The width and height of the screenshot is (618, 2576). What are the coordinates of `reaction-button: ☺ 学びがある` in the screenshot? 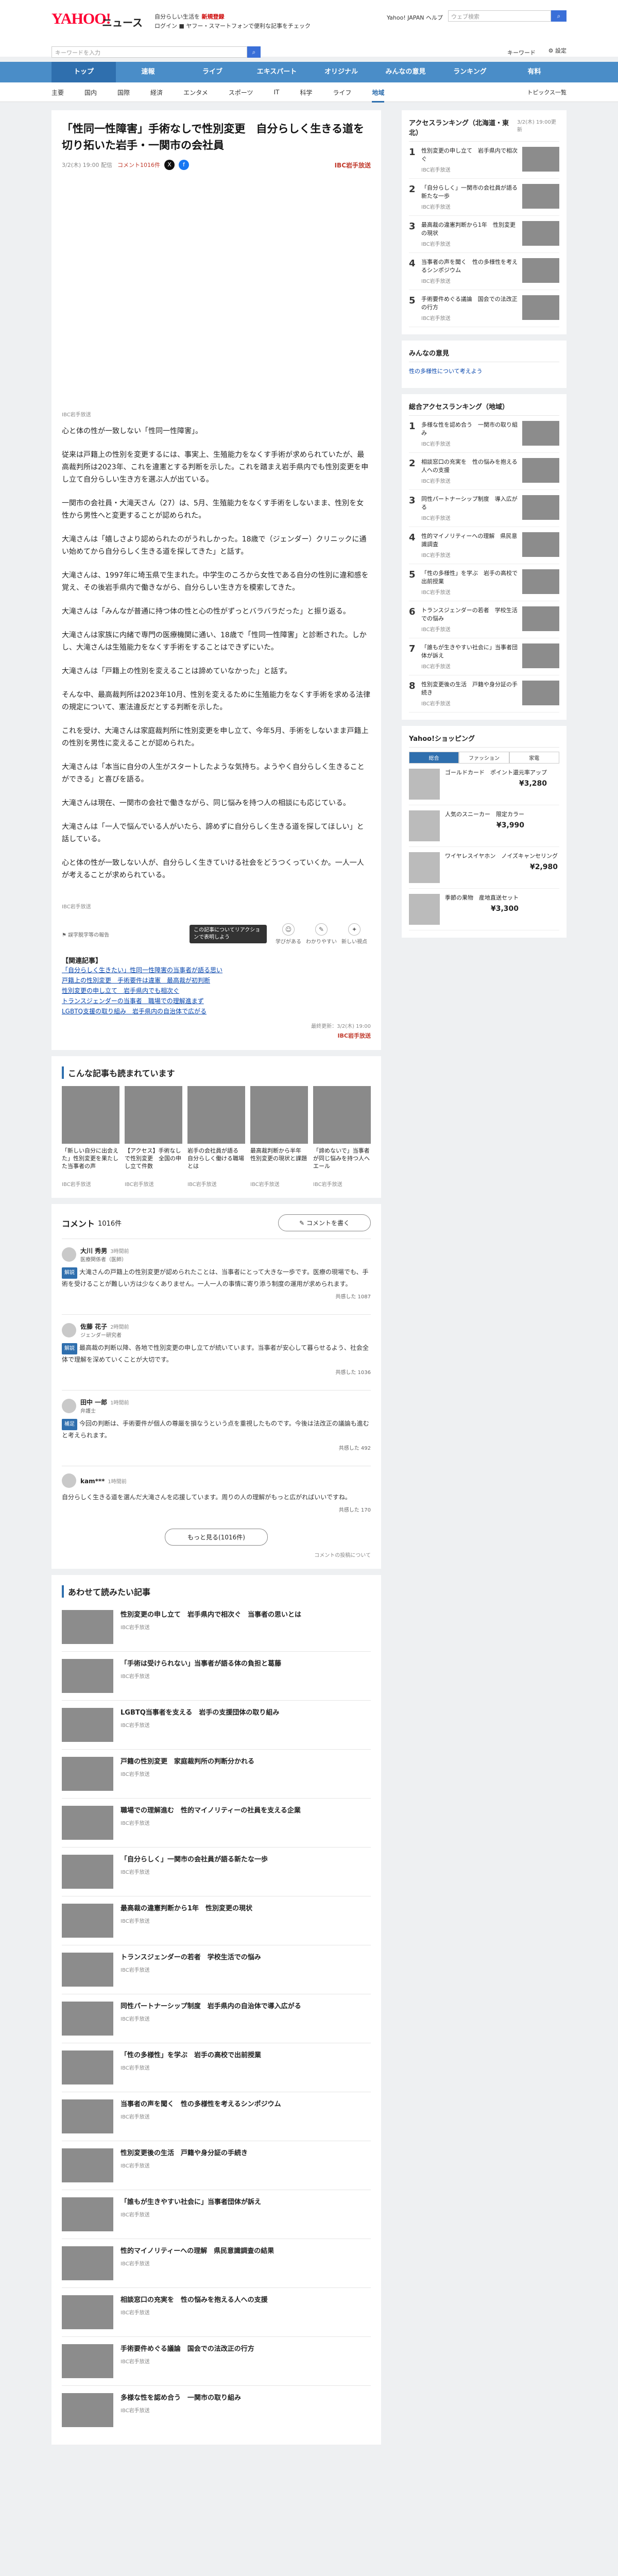 It's located at (288, 934).